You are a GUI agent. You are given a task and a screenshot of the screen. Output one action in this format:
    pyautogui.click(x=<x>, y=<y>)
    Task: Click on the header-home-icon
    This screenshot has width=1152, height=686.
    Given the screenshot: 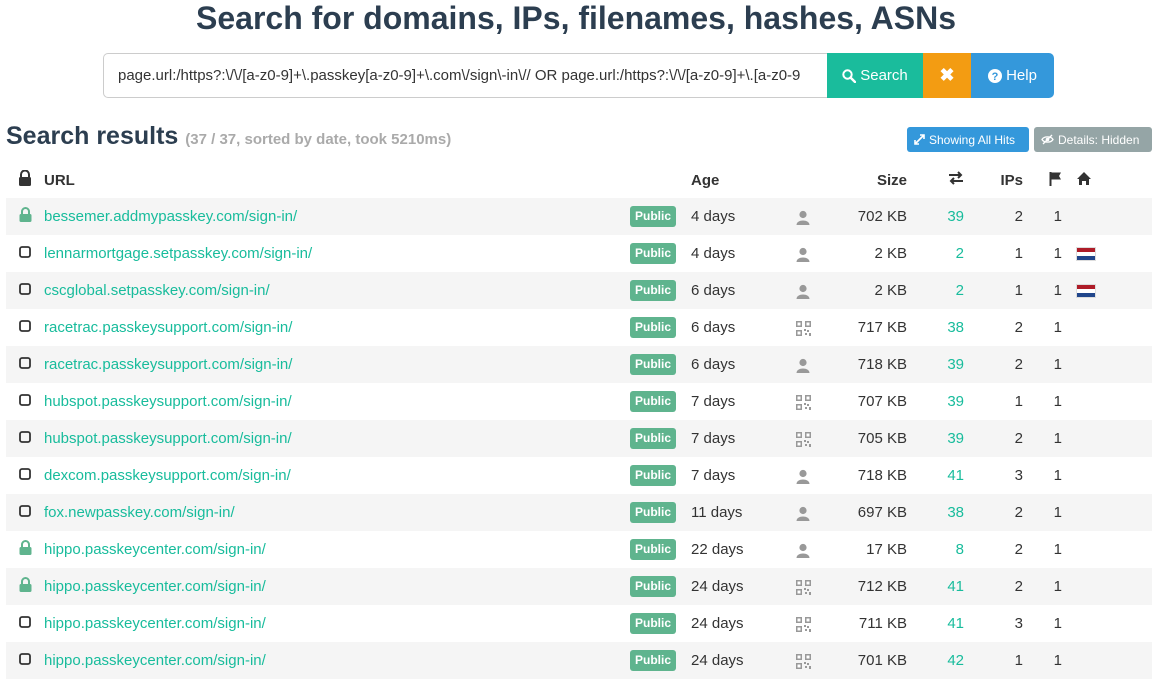 What is the action you would take?
    pyautogui.click(x=1107, y=180)
    